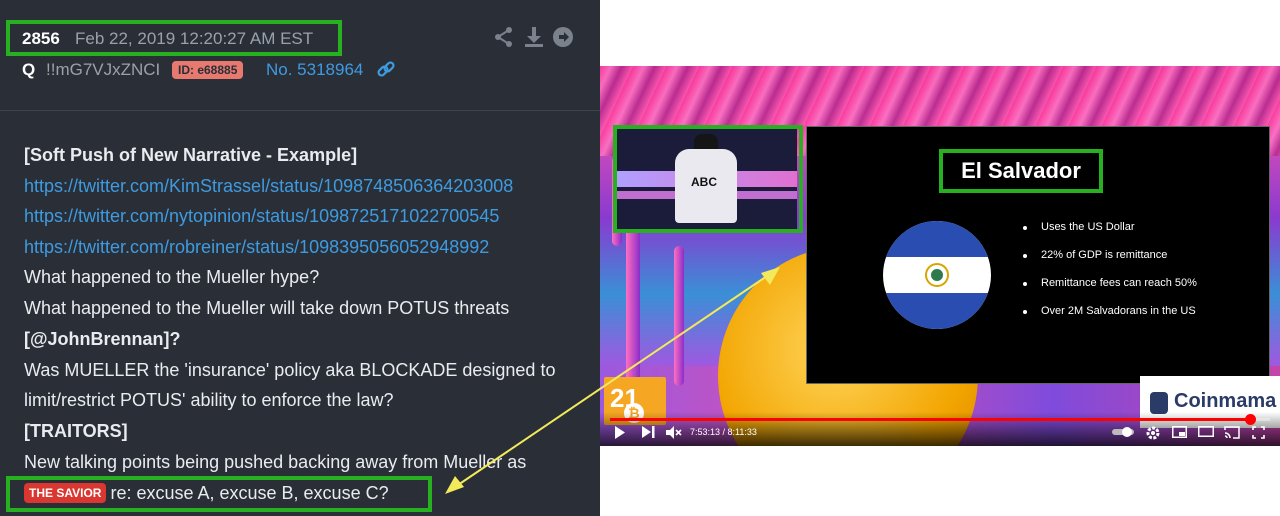  I want to click on progress-bar, so click(940, 419).